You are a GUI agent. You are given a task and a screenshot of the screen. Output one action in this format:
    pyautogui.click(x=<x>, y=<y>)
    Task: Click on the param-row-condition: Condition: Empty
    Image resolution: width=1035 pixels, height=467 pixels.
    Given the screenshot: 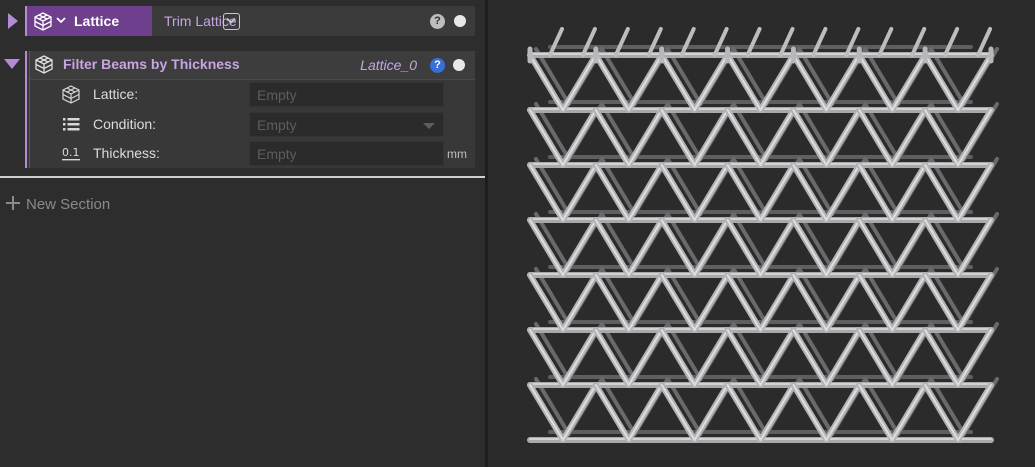 What is the action you would take?
    pyautogui.click(x=252, y=124)
    